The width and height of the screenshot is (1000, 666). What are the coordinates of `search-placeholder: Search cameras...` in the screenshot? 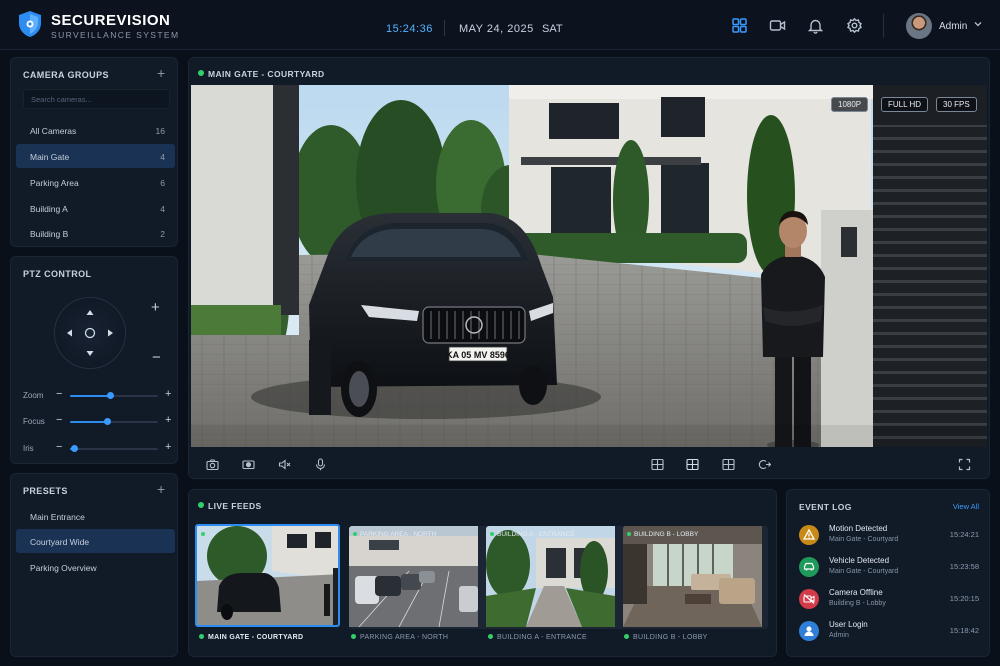 It's located at (61, 99).